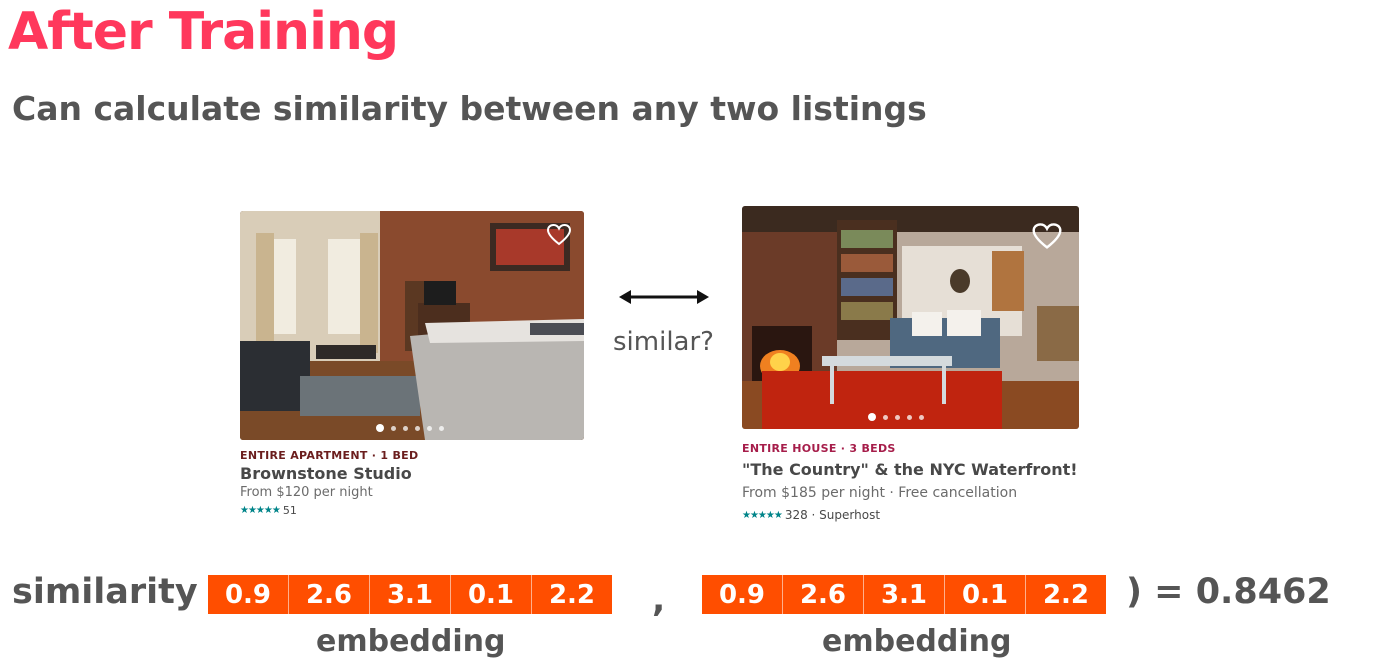 This screenshot has height=670, width=1375. I want to click on double-arrow-icon, so click(664, 297).